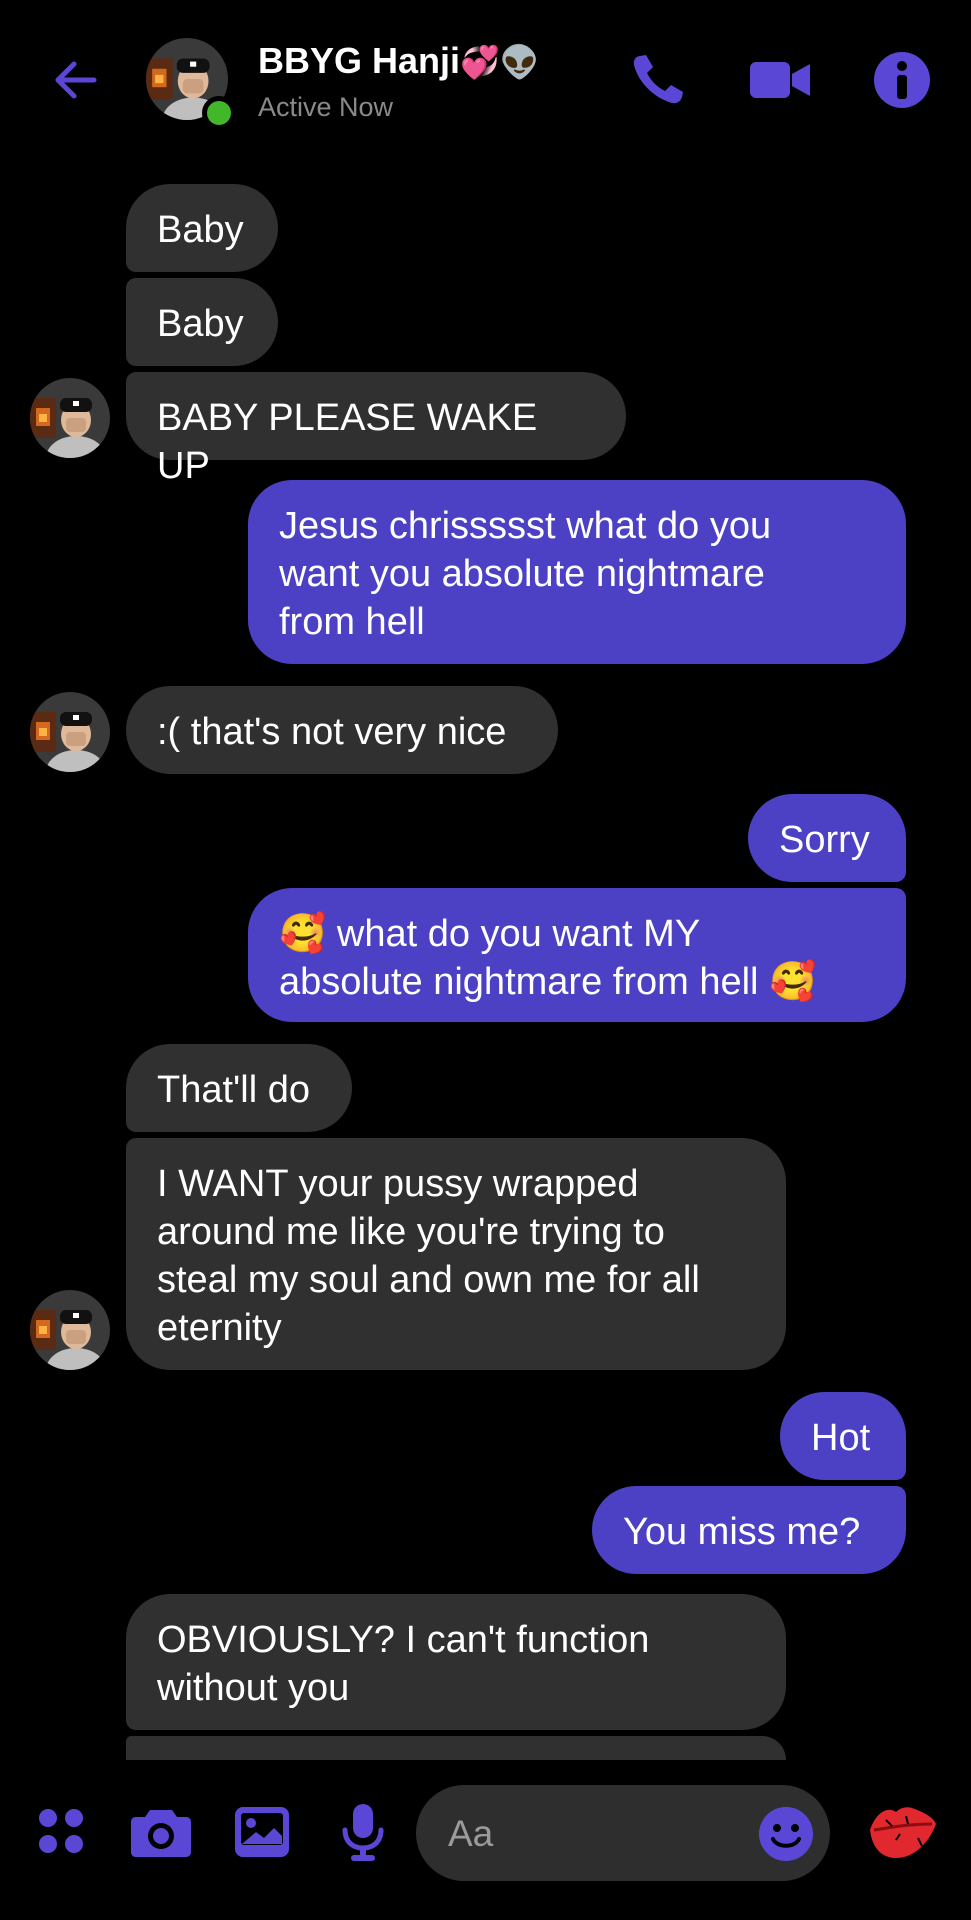 This screenshot has height=1920, width=971. I want to click on message-text: BABY PLEASE WAKE UP, so click(347, 442).